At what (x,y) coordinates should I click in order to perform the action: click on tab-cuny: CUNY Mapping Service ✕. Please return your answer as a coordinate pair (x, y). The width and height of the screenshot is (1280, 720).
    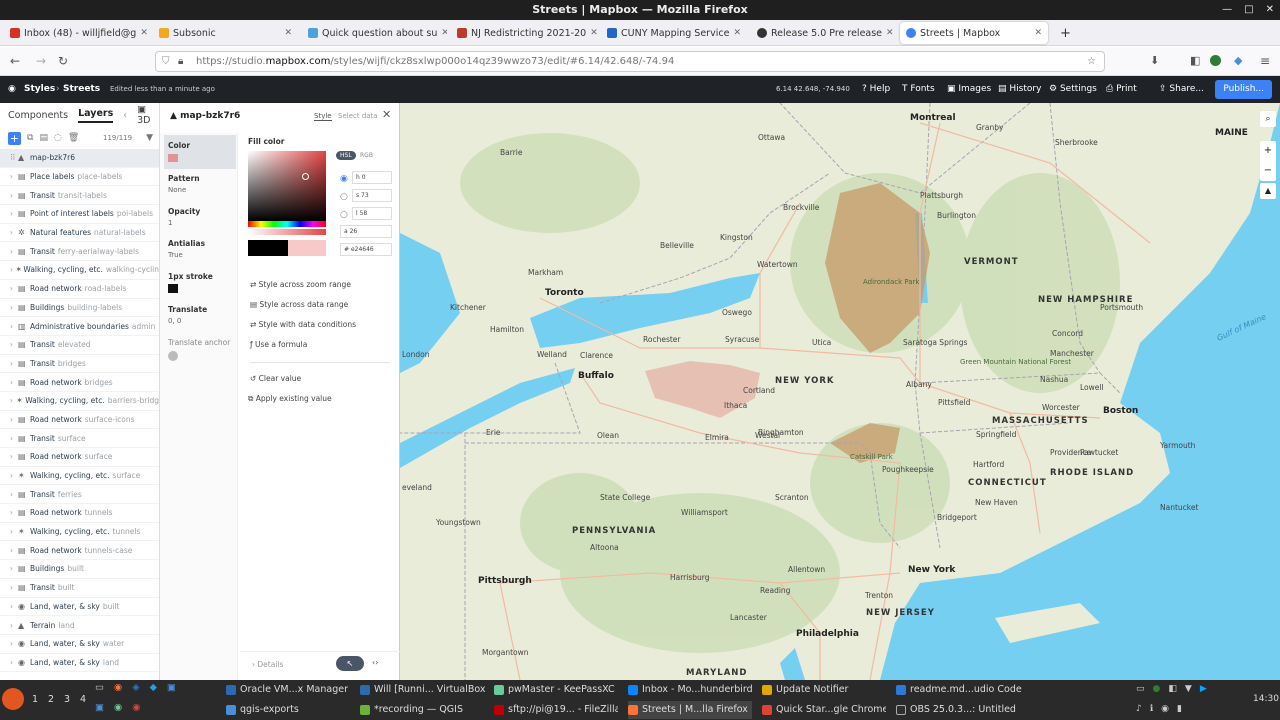
    Looking at the image, I should click on (674, 33).